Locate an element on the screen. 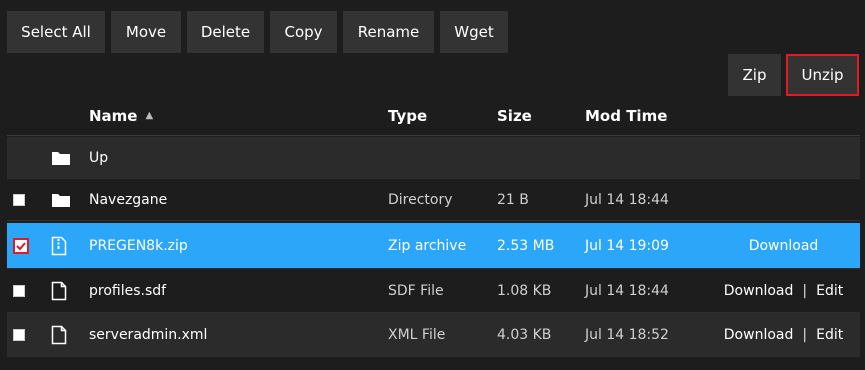 This screenshot has height=370, width=865. file-name: profiles.sdf is located at coordinates (127, 290).